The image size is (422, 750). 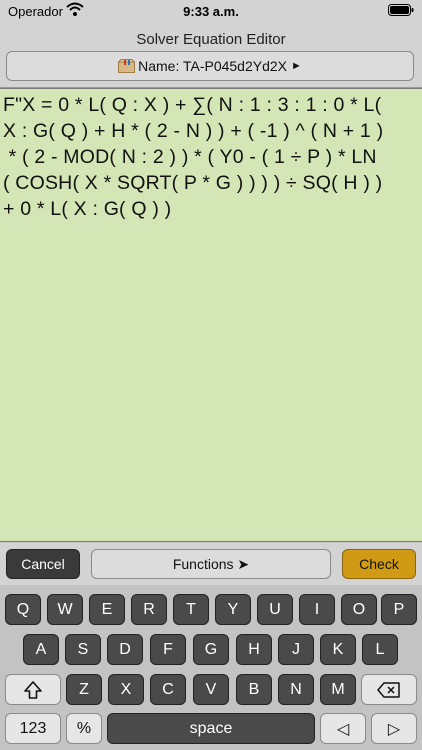 I want to click on numbers-key: 123, so click(x=33, y=728).